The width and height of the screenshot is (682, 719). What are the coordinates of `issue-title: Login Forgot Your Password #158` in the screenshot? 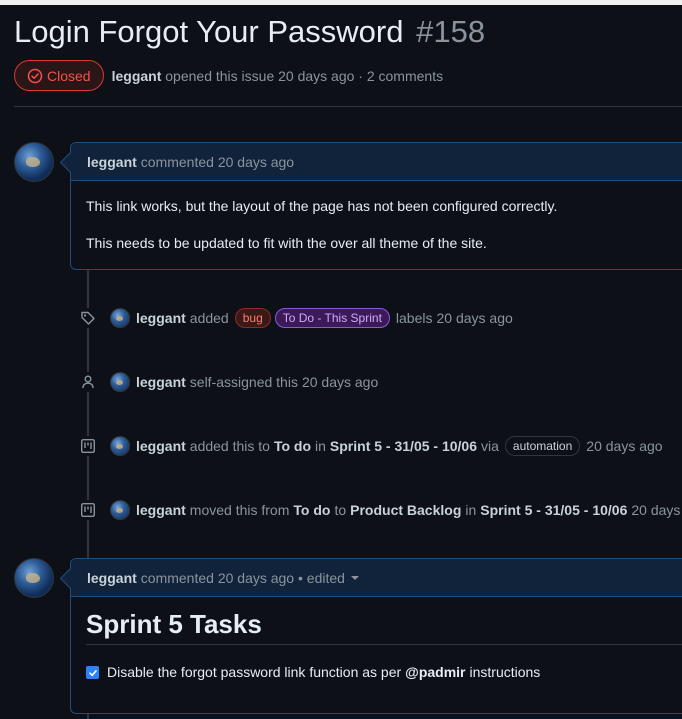 It's located at (249, 32).